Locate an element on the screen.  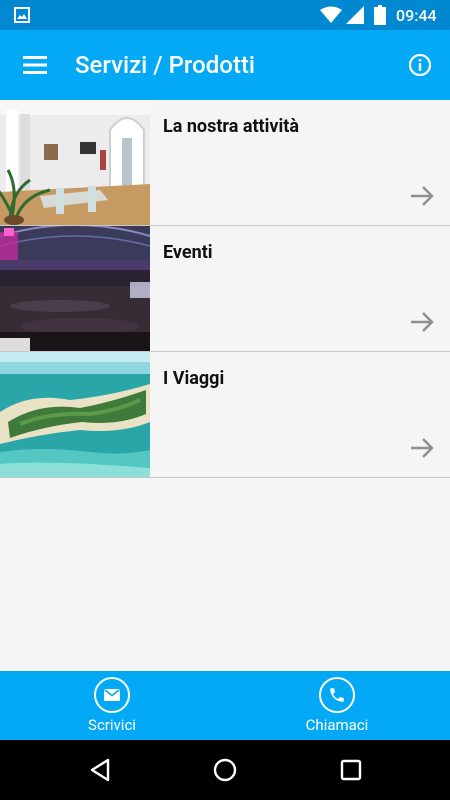
phone-button-circle is located at coordinates (337, 695).